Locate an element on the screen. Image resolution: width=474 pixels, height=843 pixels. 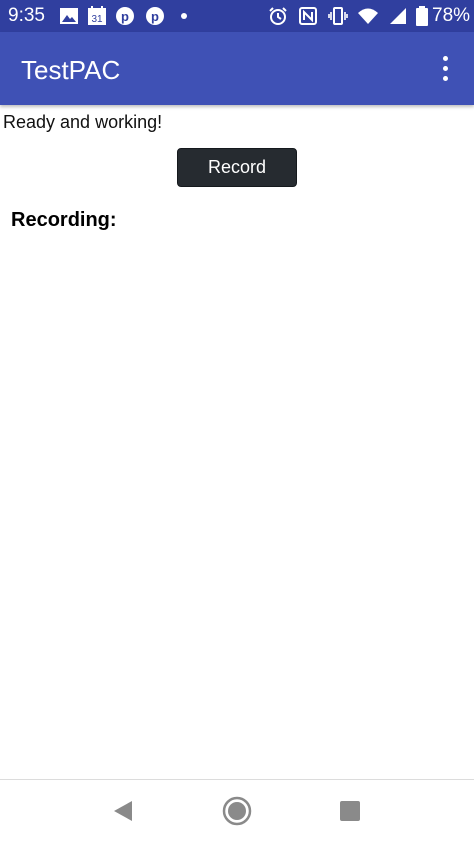
recording-heading: Recording: is located at coordinates (64, 220).